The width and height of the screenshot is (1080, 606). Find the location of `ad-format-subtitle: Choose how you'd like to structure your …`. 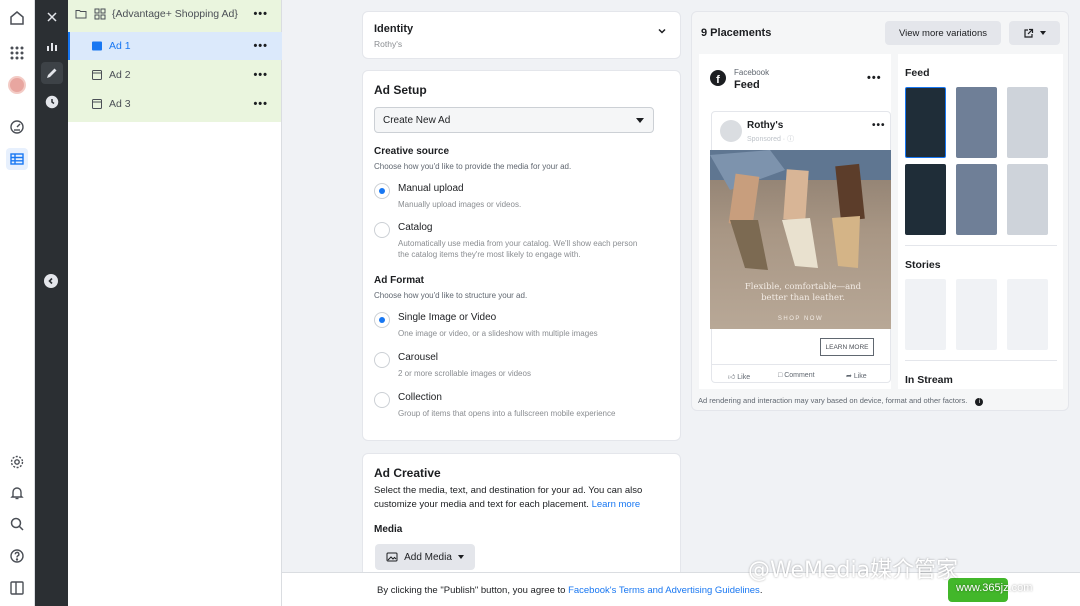

ad-format-subtitle: Choose how you'd like to structure your … is located at coordinates (451, 295).